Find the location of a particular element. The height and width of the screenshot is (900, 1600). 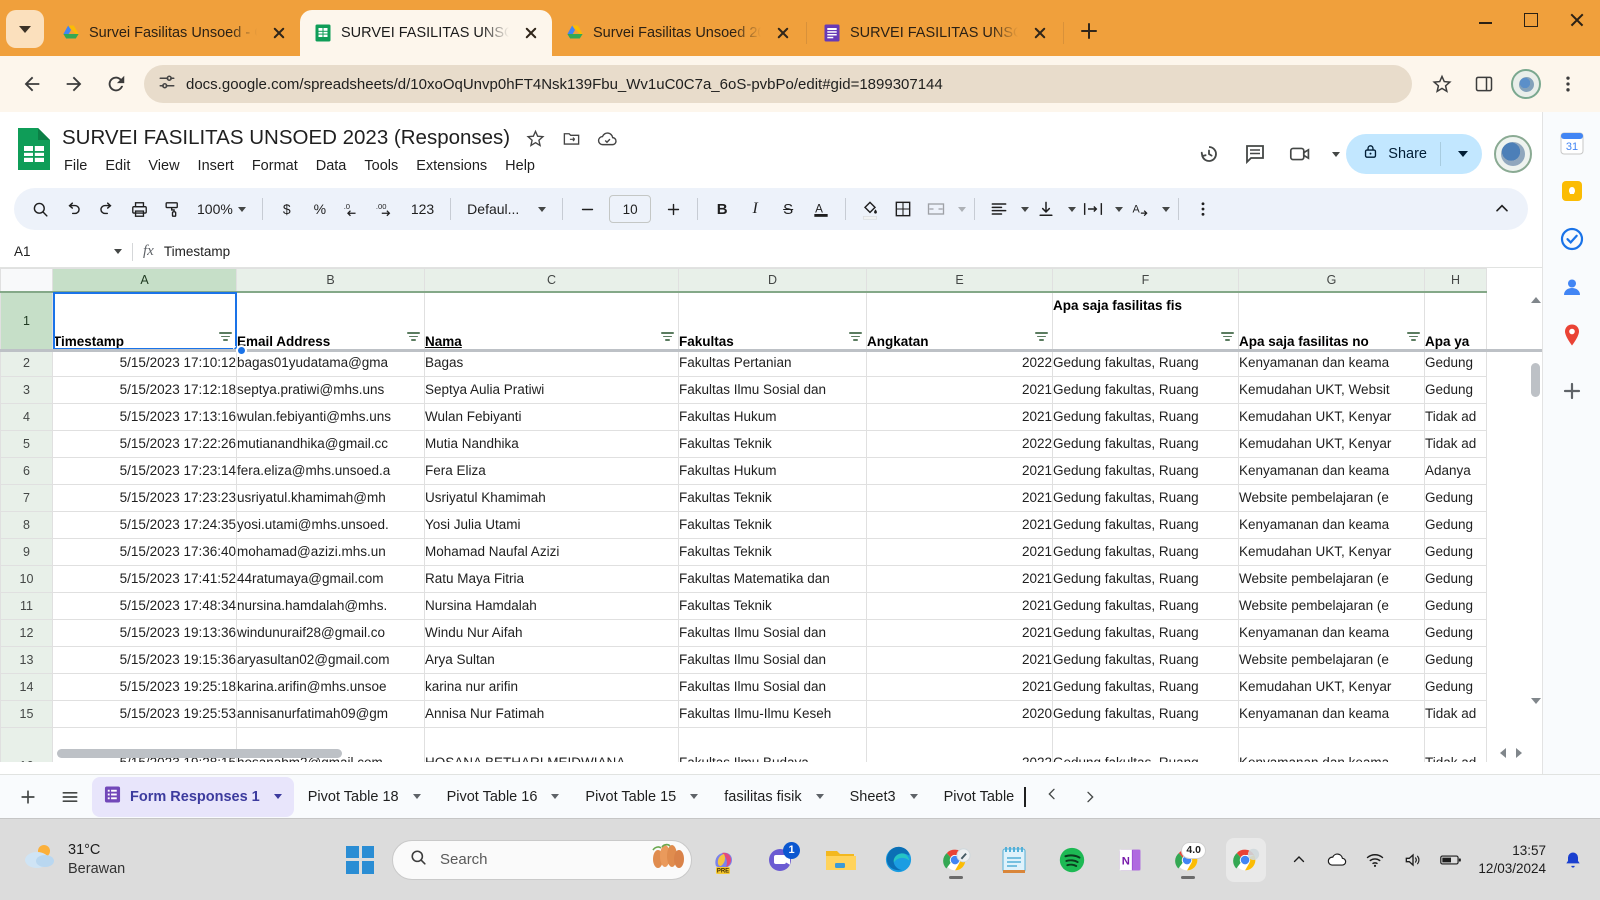

cell-E2: 2022 is located at coordinates (959, 363).